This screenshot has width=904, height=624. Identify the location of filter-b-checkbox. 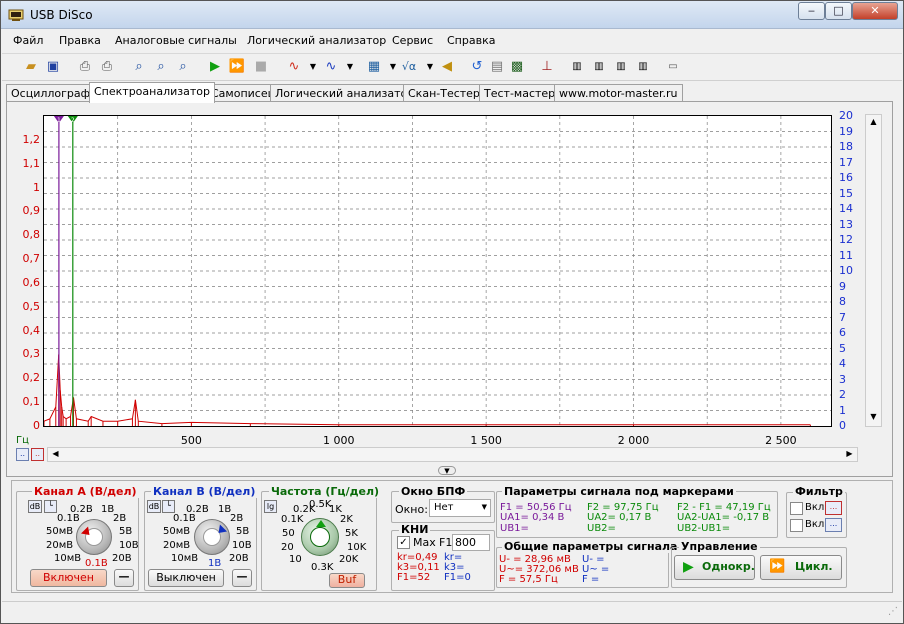
(796, 525).